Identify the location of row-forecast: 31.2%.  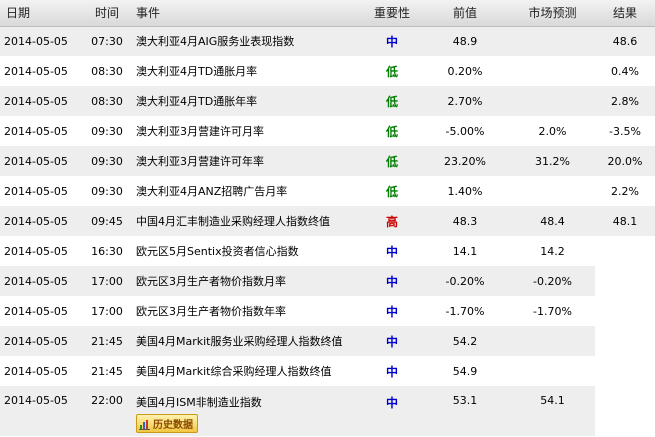
(552, 161).